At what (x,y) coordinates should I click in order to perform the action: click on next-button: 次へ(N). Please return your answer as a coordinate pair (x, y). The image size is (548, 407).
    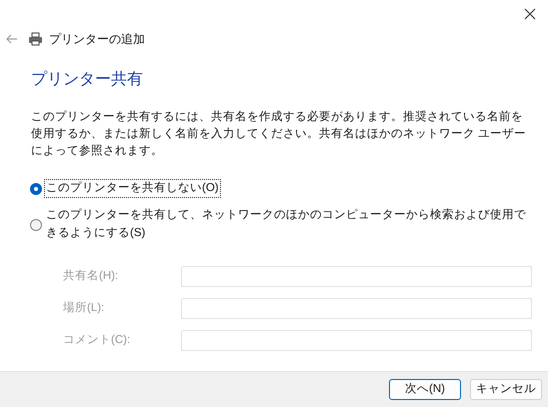
    Looking at the image, I should click on (425, 389).